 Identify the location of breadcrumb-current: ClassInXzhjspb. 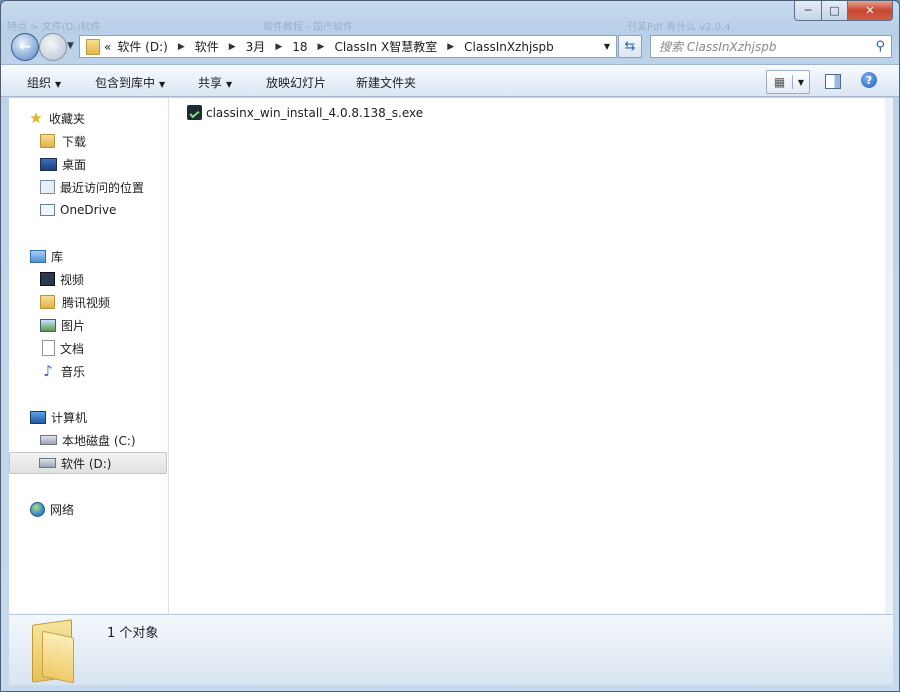
(509, 47).